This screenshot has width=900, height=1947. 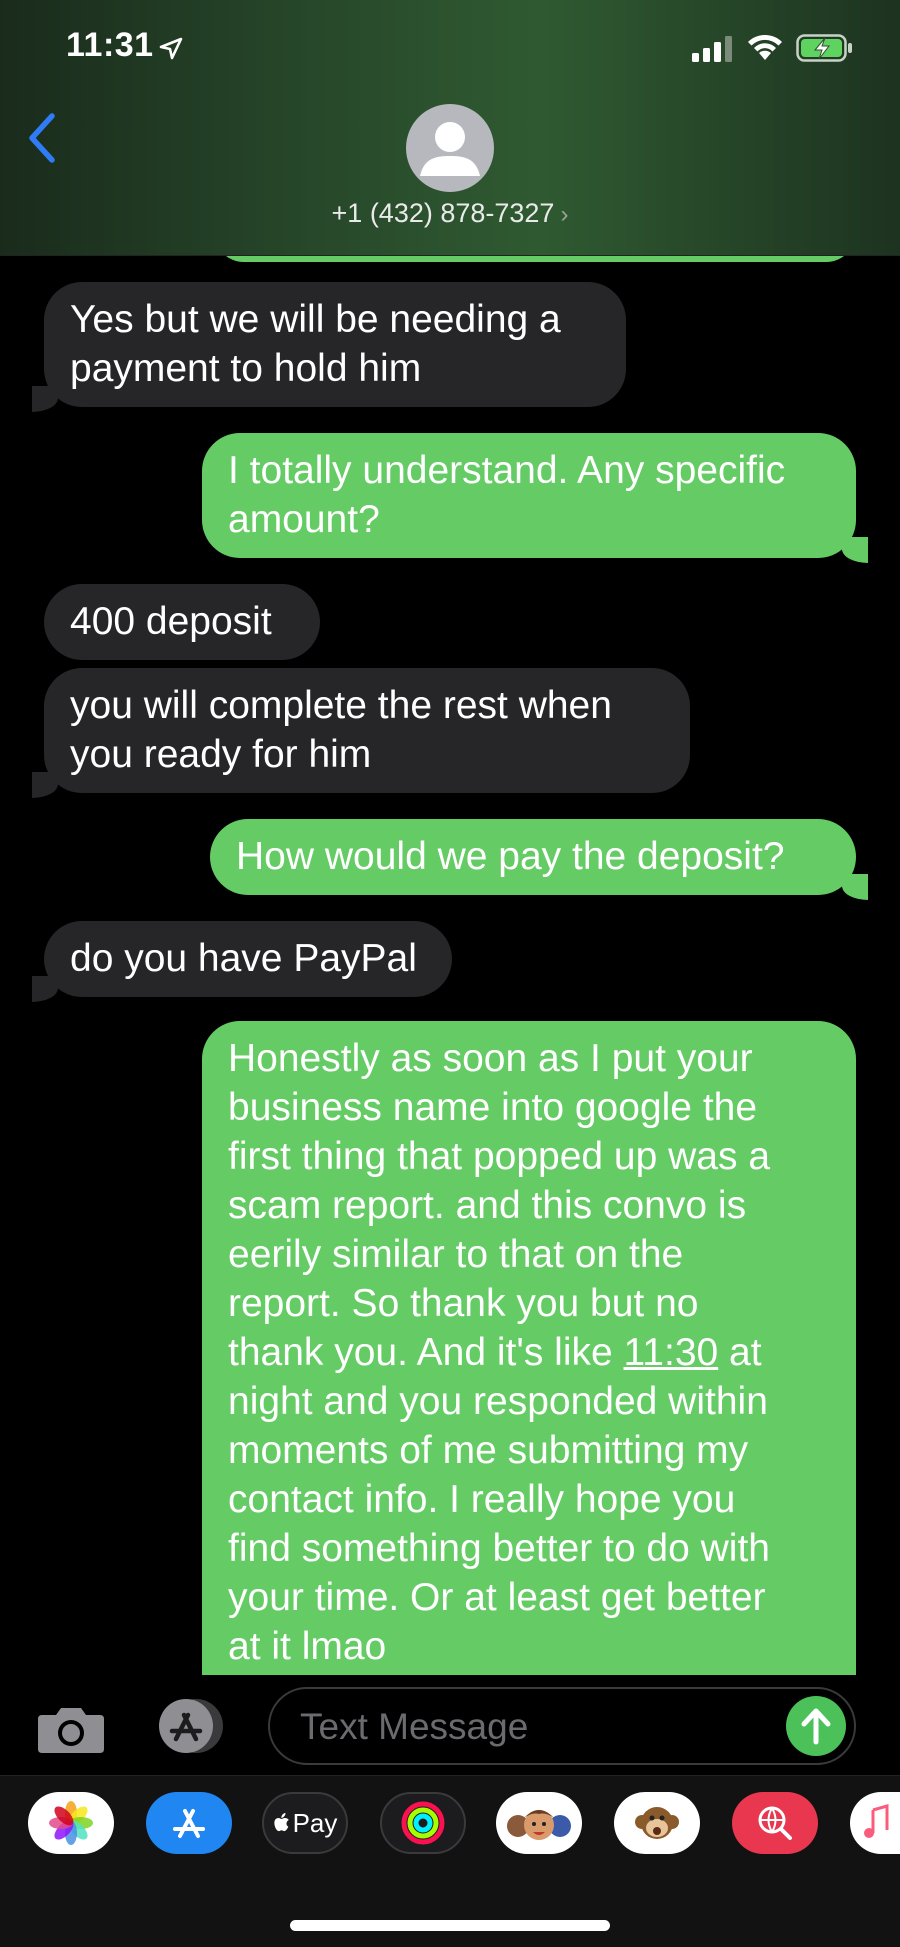 I want to click on send-button, so click(x=816, y=1726).